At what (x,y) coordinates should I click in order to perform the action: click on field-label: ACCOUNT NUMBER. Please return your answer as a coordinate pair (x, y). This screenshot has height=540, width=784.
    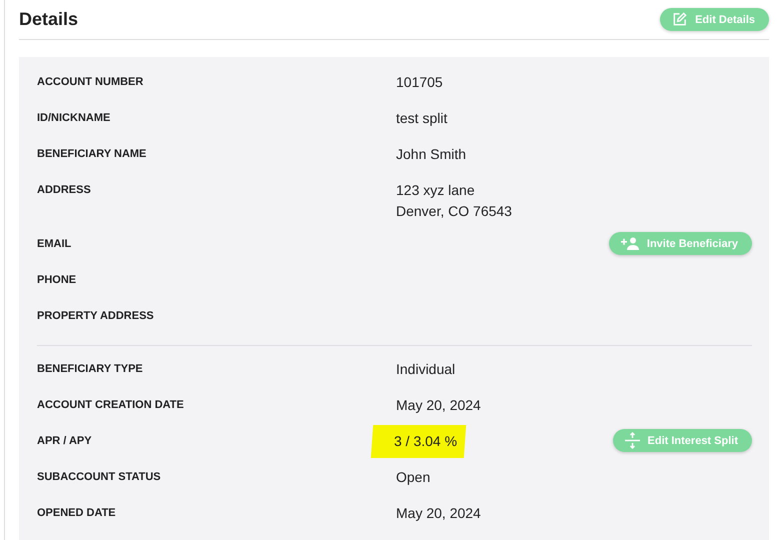
    Looking at the image, I should click on (90, 82).